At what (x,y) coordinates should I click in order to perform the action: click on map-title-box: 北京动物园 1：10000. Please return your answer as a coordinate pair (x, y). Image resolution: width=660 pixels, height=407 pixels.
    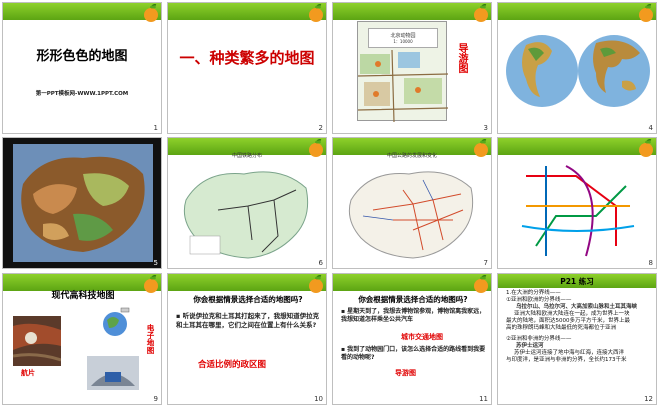
    Looking at the image, I should click on (403, 38).